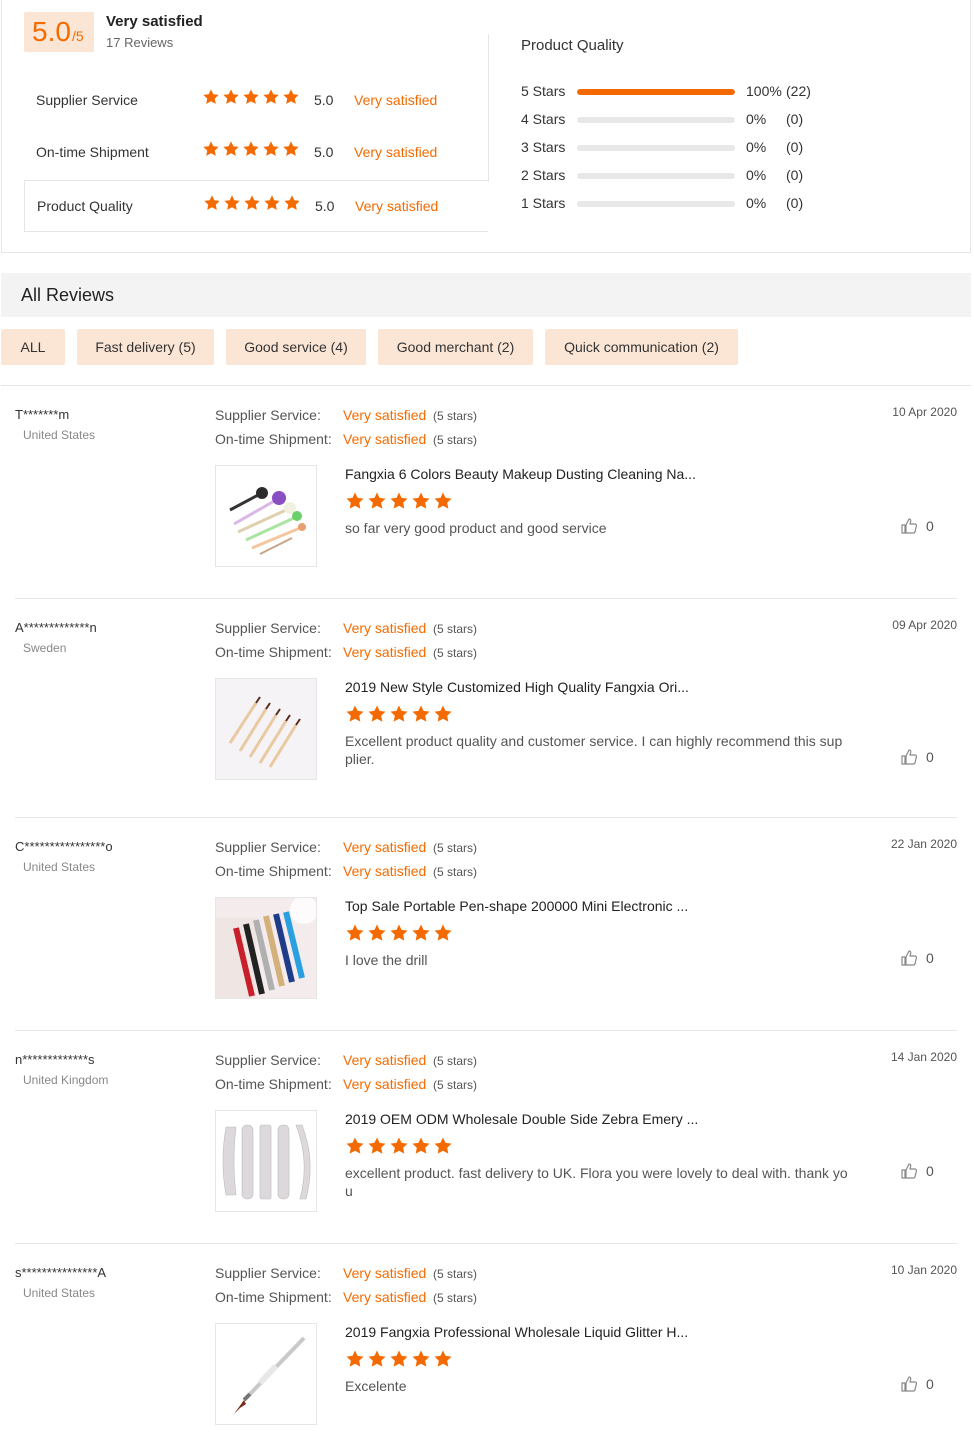 This screenshot has width=974, height=1439. Describe the element at coordinates (455, 347) in the screenshot. I see `filter-tag-good-merchant: Good merchant (2)` at that location.